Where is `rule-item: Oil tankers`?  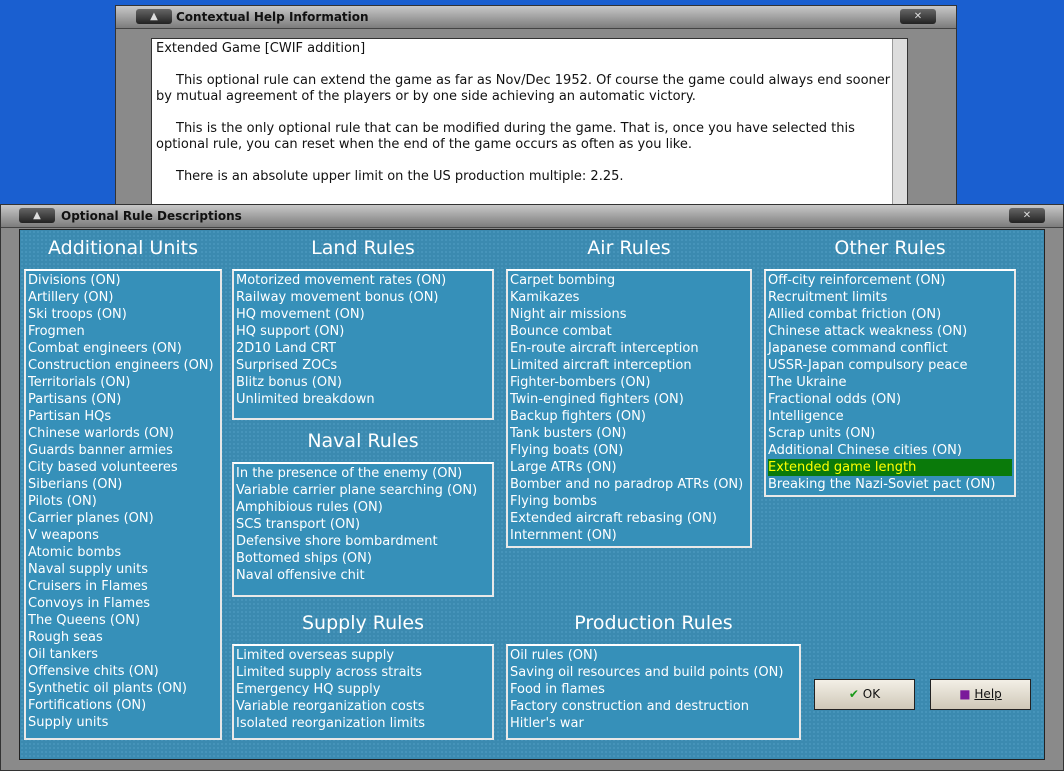
rule-item: Oil tankers is located at coordinates (123, 654).